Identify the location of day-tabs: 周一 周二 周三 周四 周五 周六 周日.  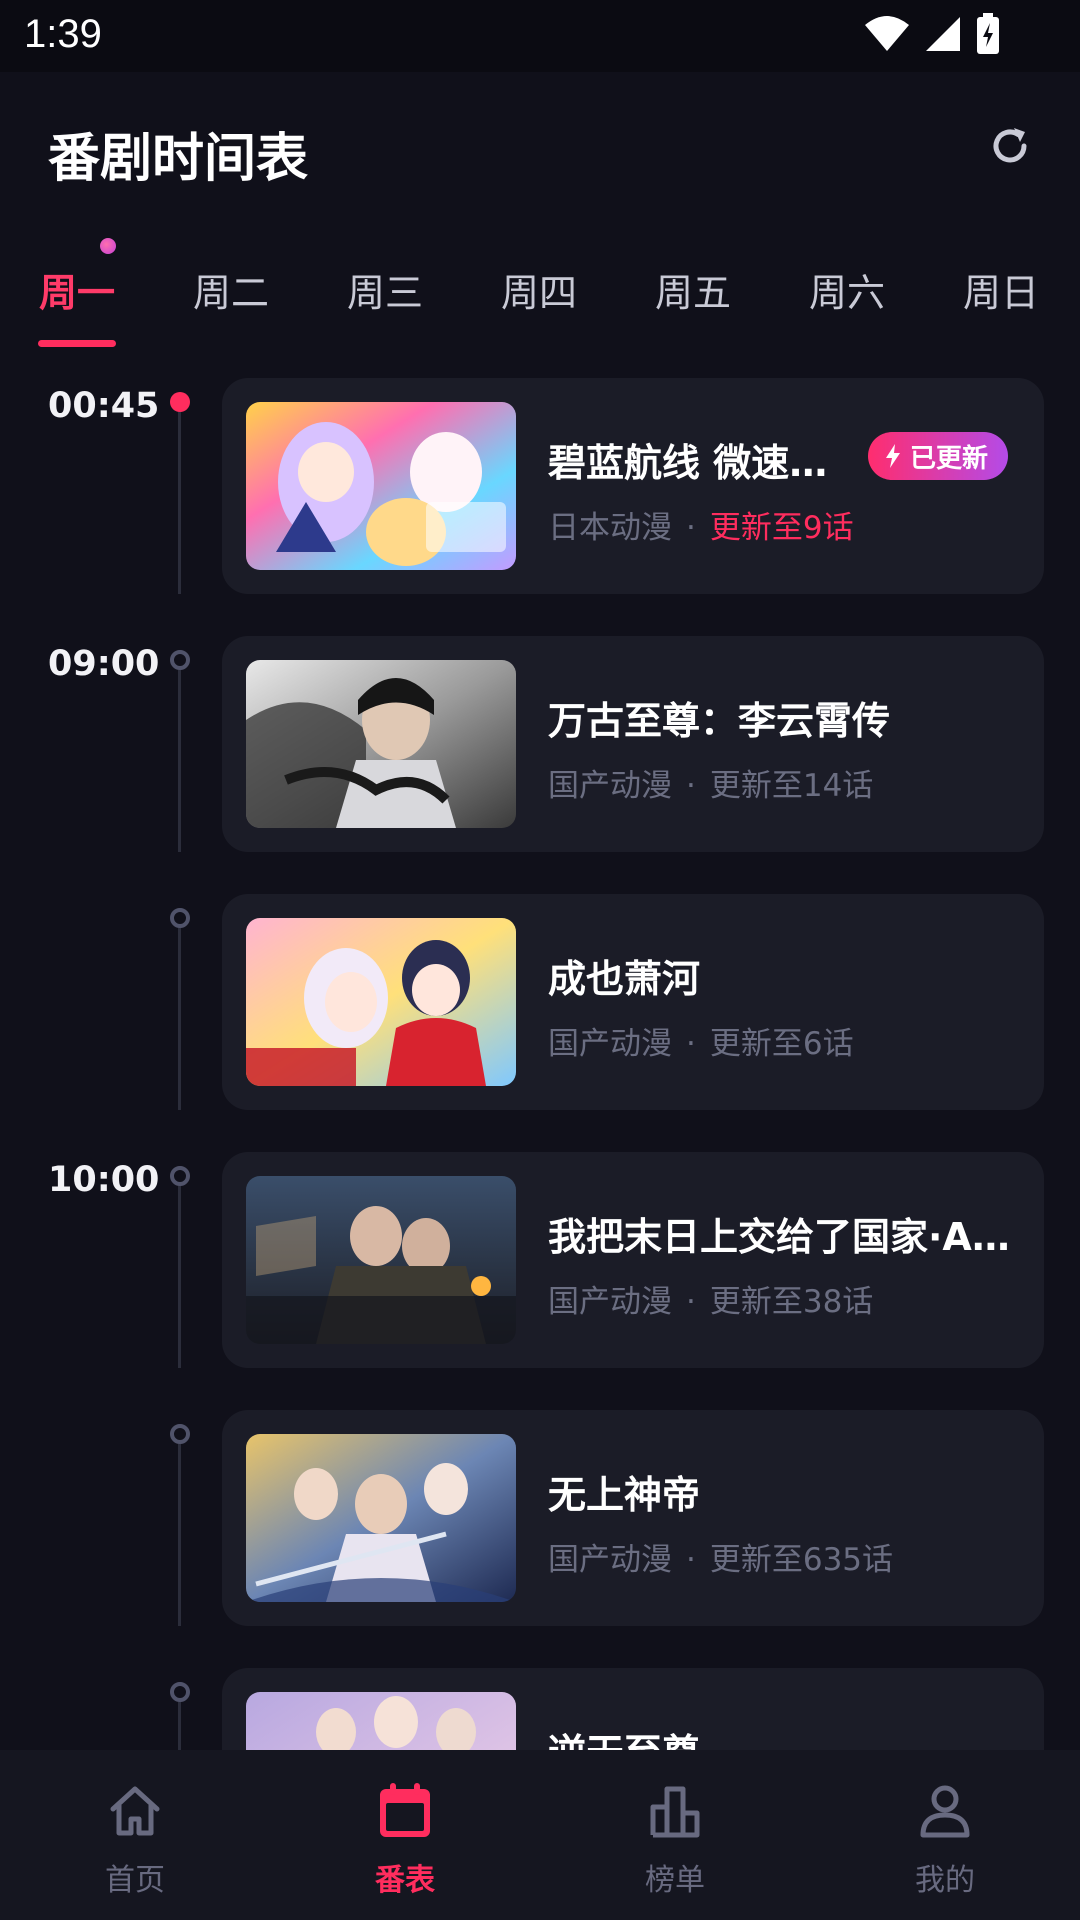
(540, 295).